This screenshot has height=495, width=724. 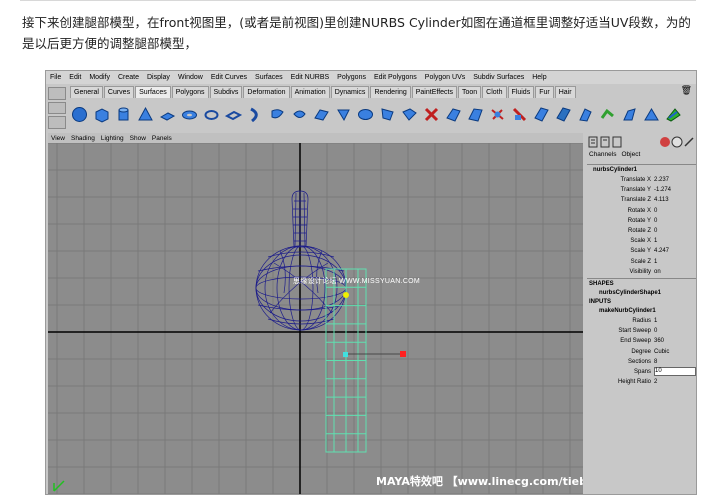 I want to click on channel-row: Start Sweep 0, so click(x=641, y=331).